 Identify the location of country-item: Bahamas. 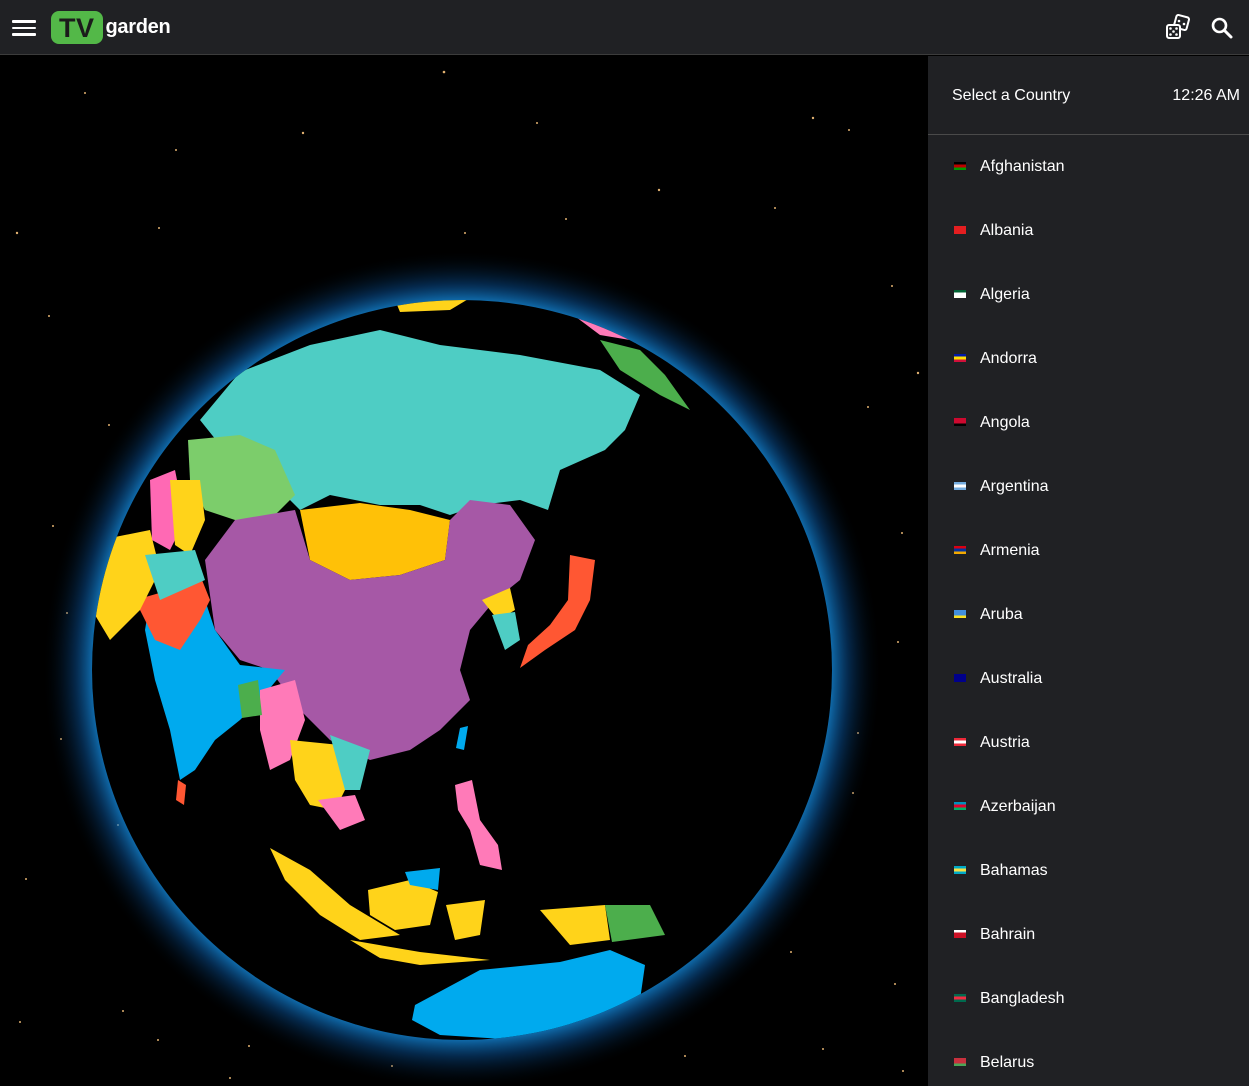
(1088, 871).